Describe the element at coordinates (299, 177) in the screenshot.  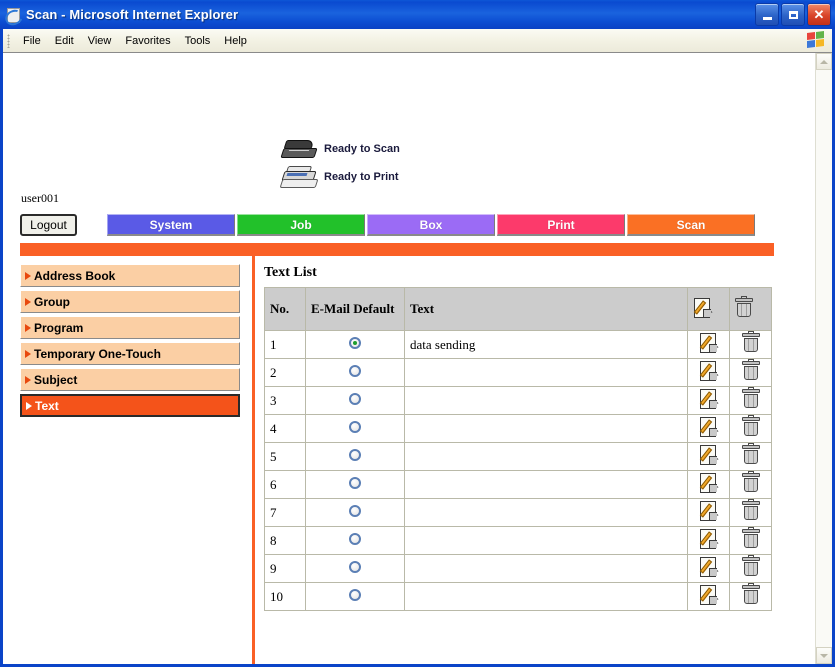
I see `printer-icon` at that location.